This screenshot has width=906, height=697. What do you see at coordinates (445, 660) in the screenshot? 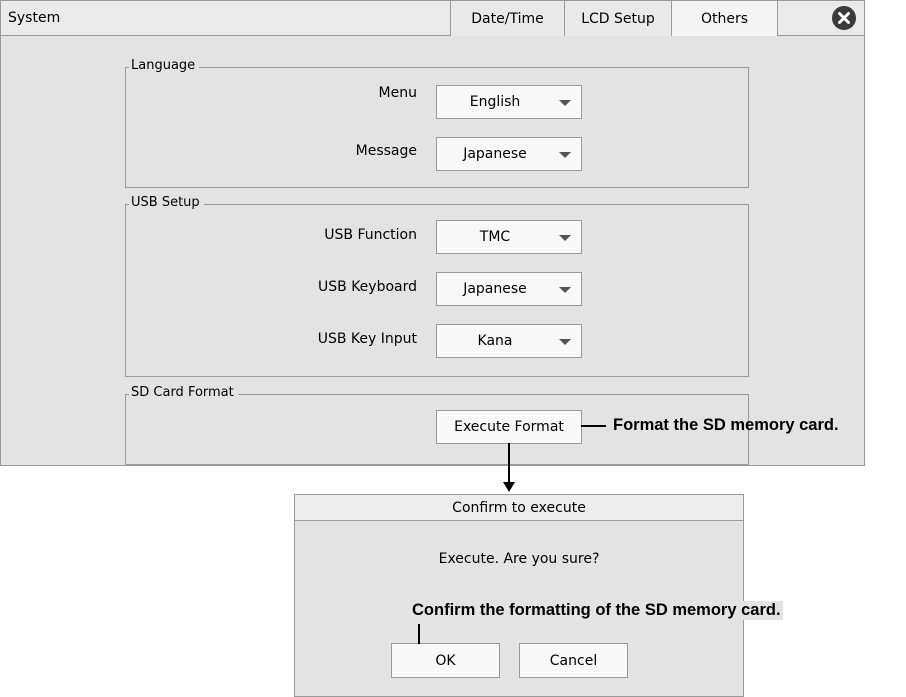
I see `ok-button: OK` at bounding box center [445, 660].